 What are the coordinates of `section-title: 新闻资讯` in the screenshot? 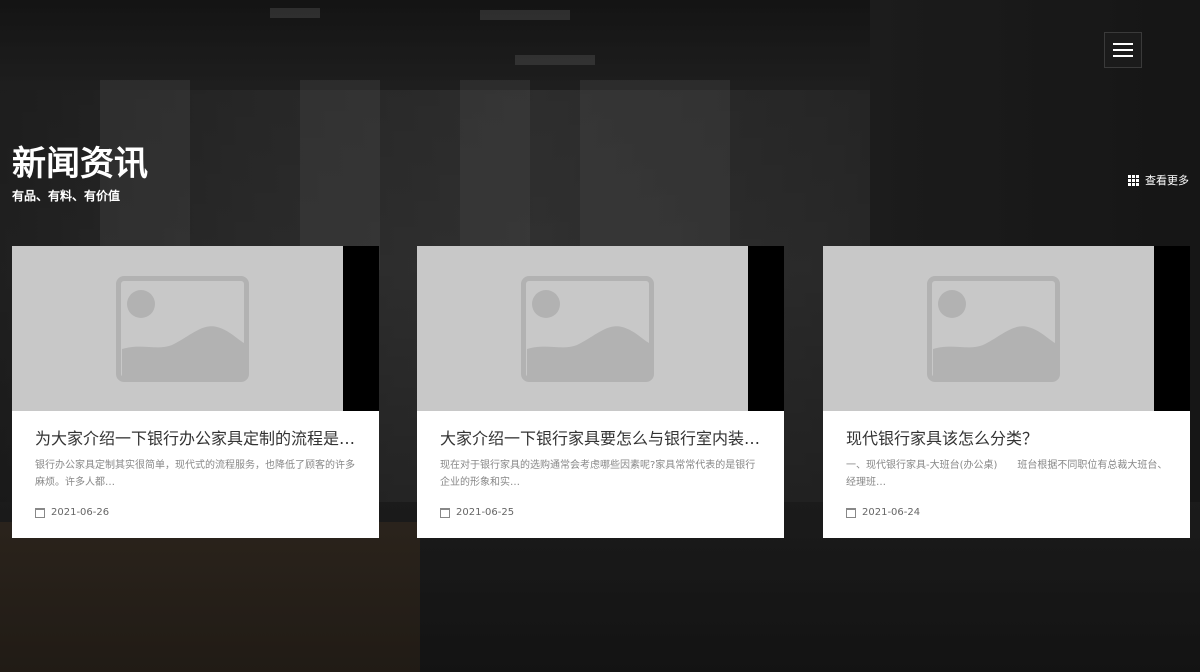 It's located at (80, 164).